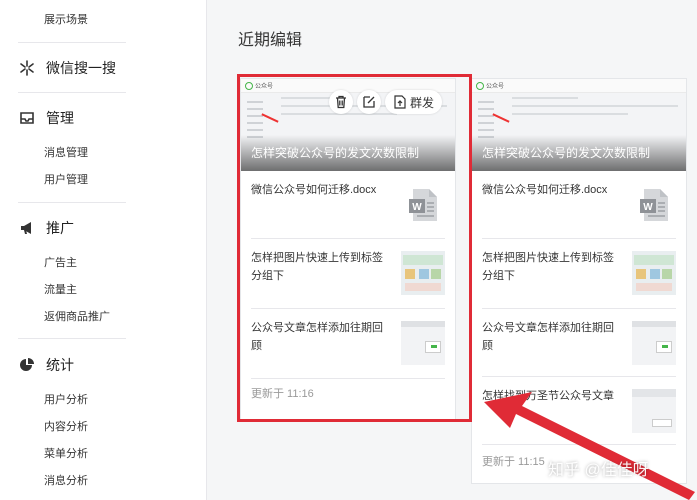 The height and width of the screenshot is (500, 697). What do you see at coordinates (495, 87) in the screenshot?
I see `mini-app-name: 公众号` at bounding box center [495, 87].